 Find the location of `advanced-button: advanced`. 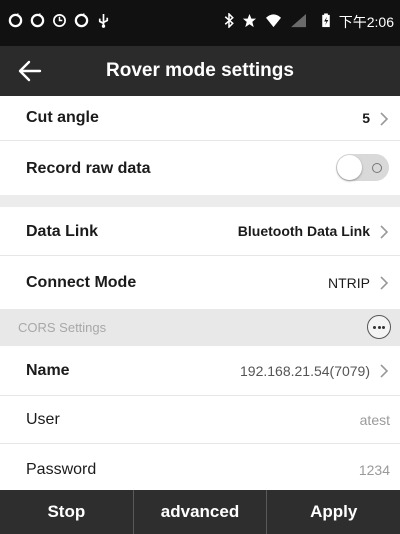

advanced-button: advanced is located at coordinates (201, 512).